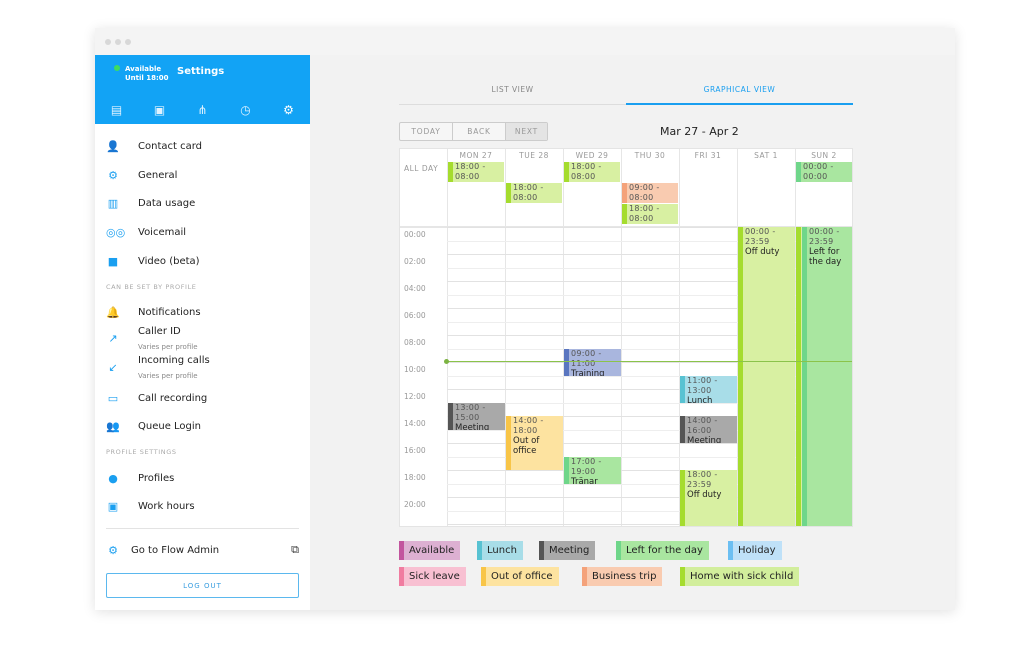 The height and width of the screenshot is (649, 1024). I want to click on event-time: 14:00 - 18:00, so click(528, 425).